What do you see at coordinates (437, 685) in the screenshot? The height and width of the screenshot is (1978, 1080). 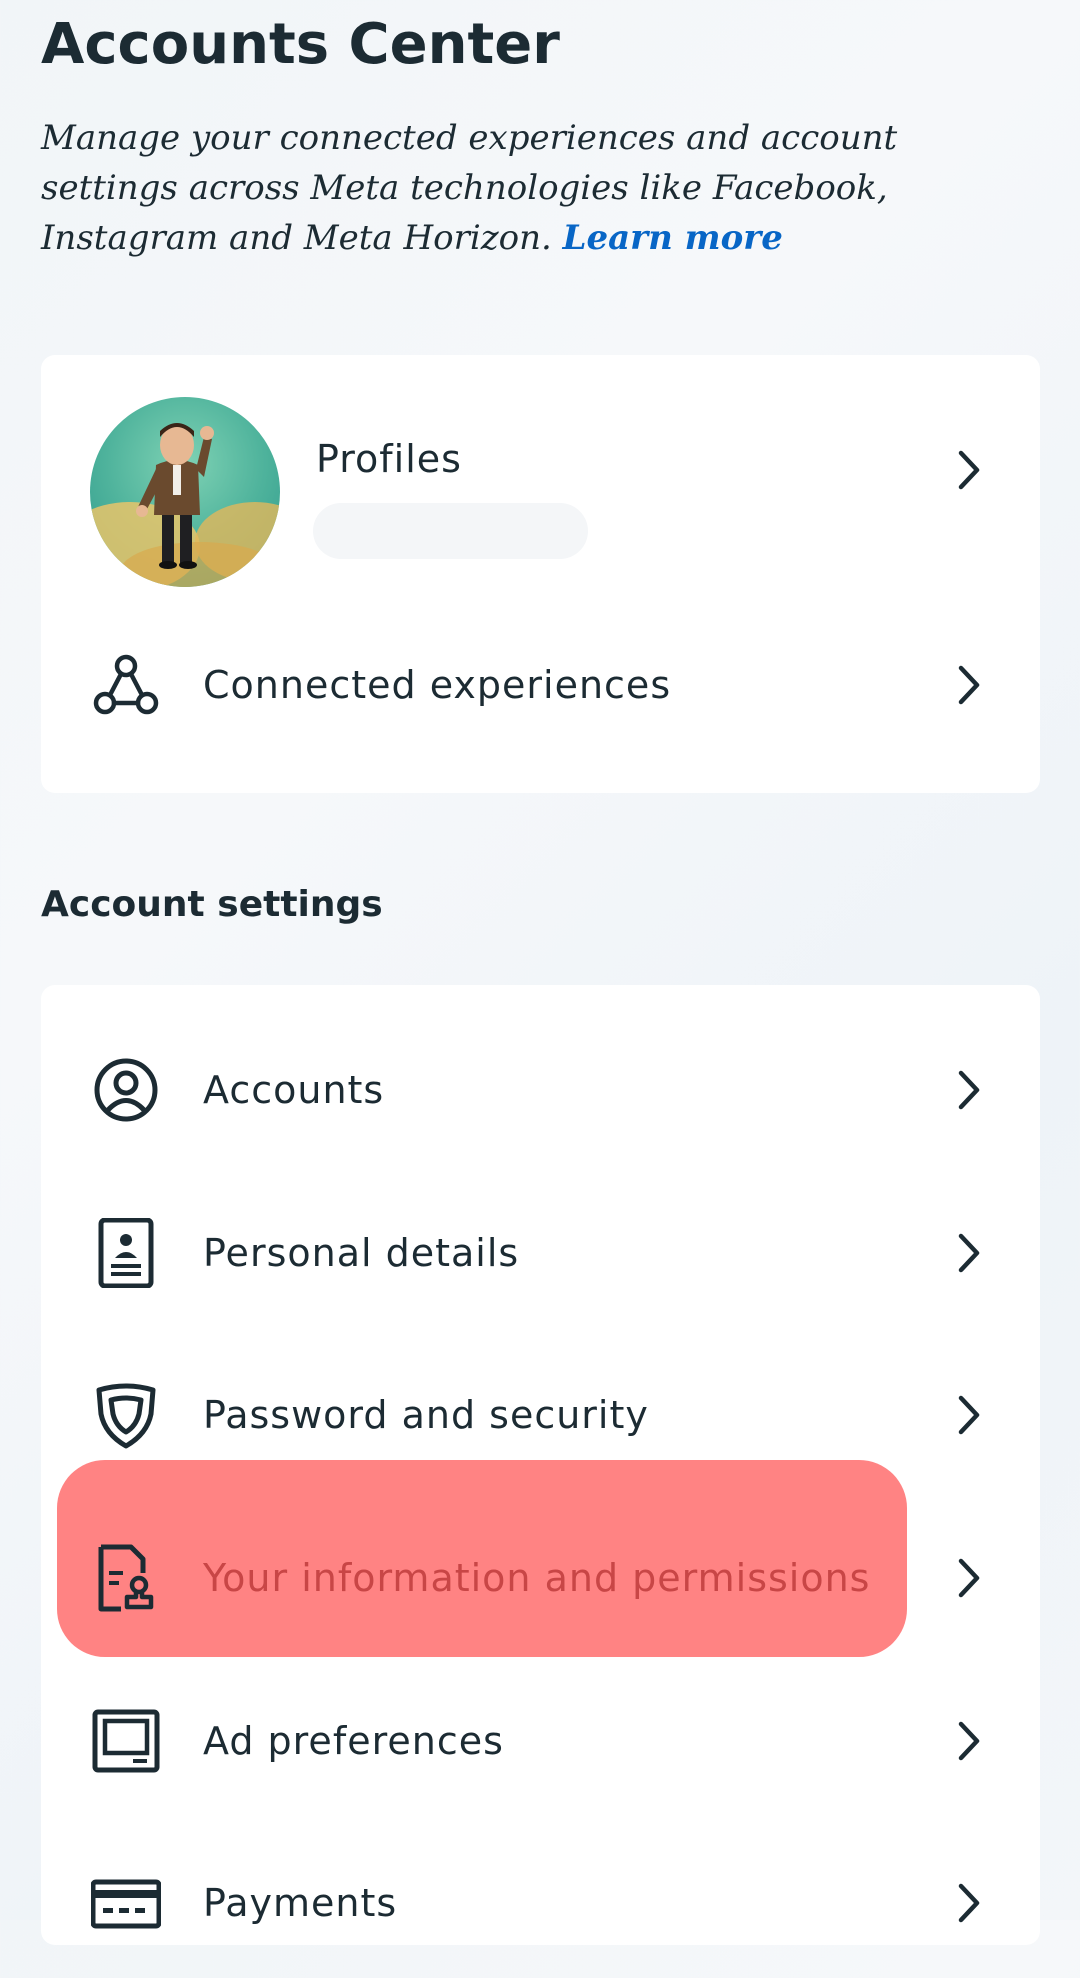 I see `connected-experiences-label: Connected experiences` at bounding box center [437, 685].